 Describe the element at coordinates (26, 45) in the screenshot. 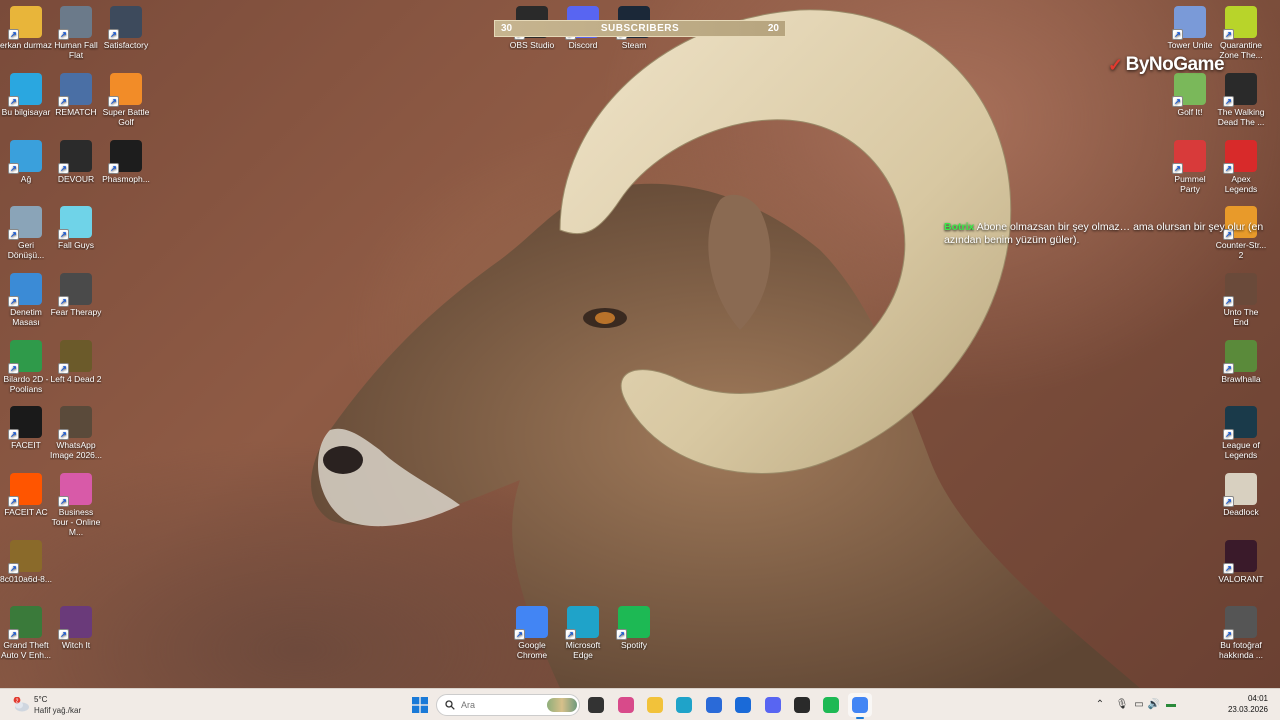

I see `desktop-shortcut-label: erkan durmaz` at that location.